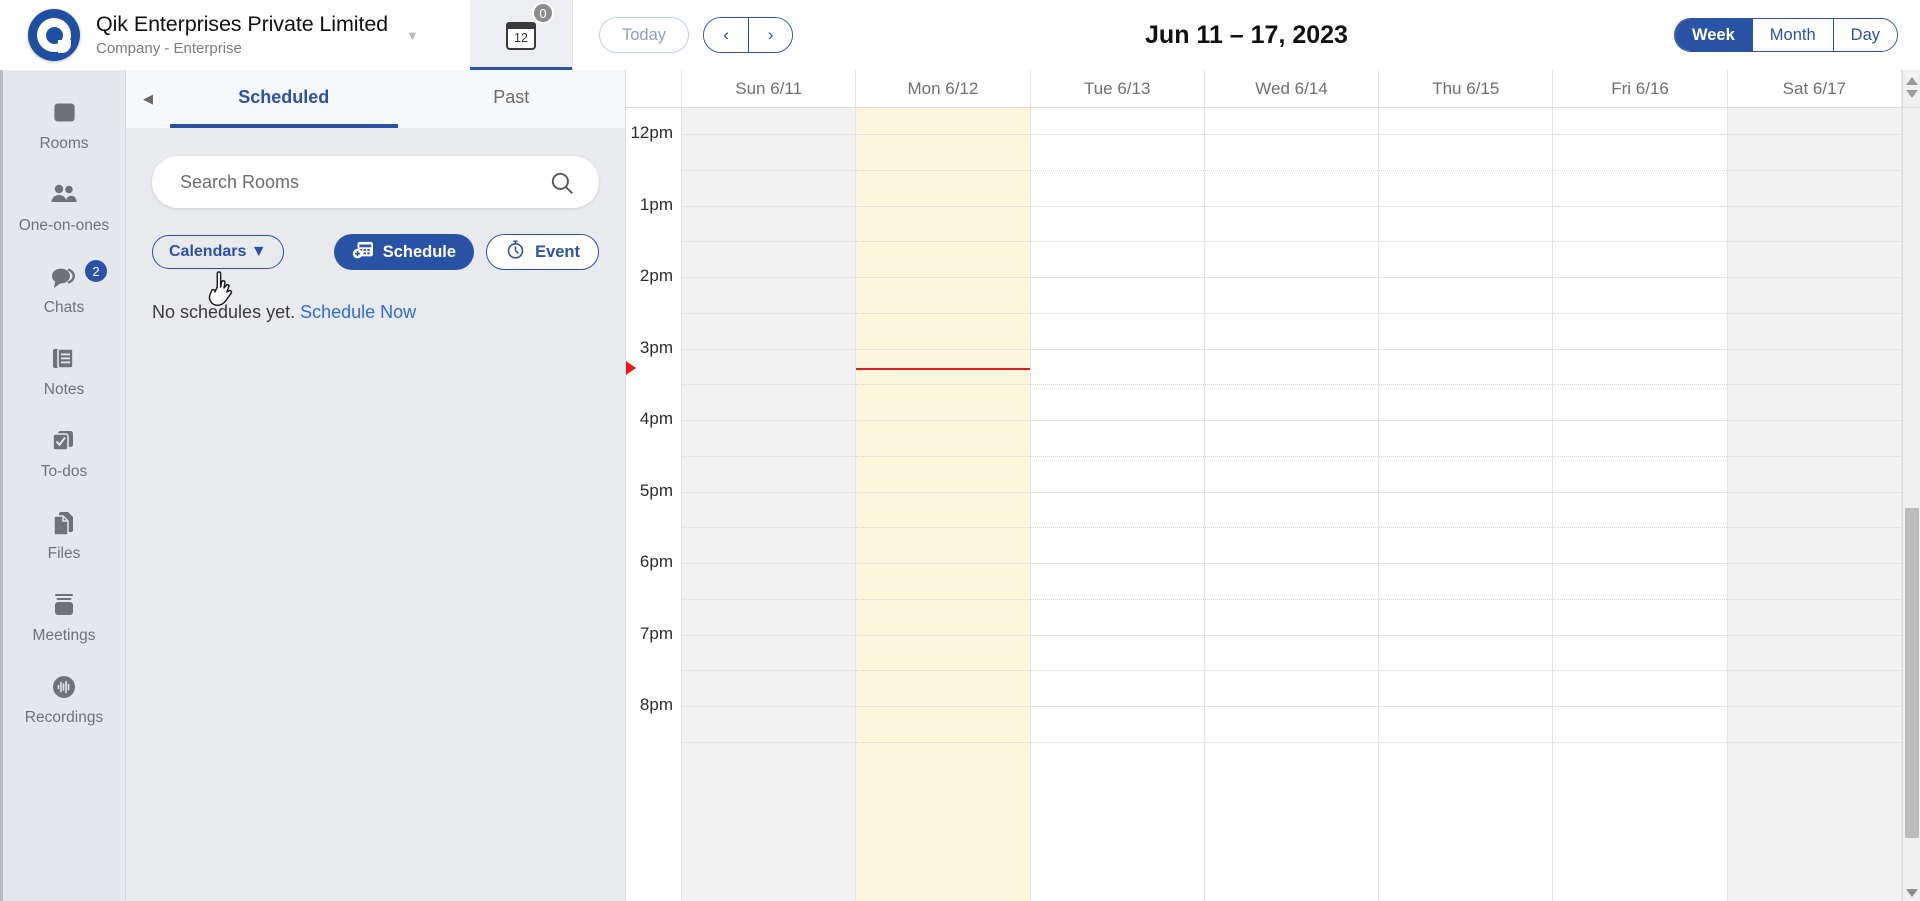  Describe the element at coordinates (943, 88) in the screenshot. I see `day-header-mon: Mon 6/12` at that location.